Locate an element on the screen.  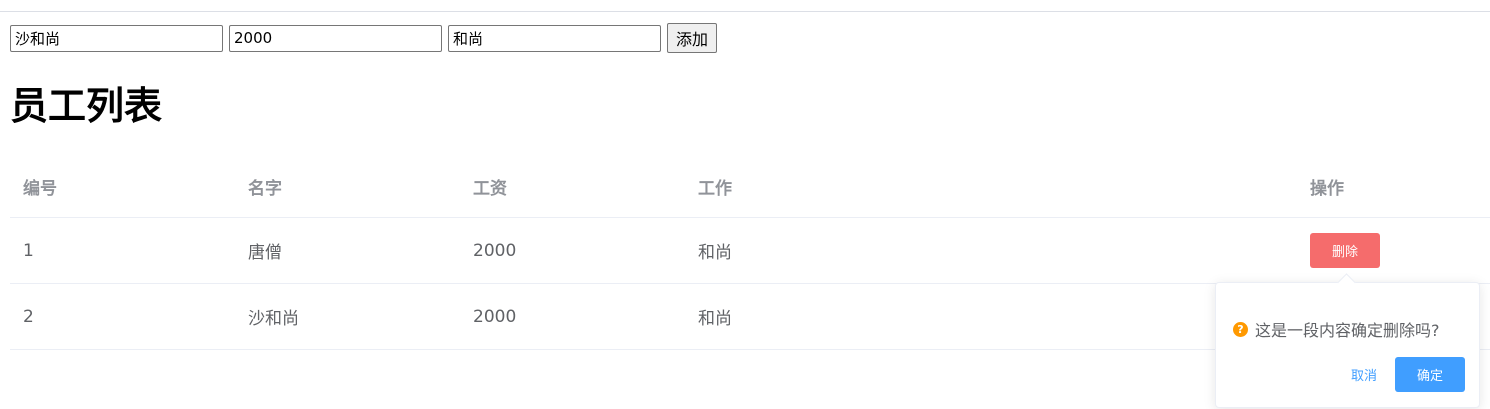
cell-name: 唐僧 is located at coordinates (265, 253).